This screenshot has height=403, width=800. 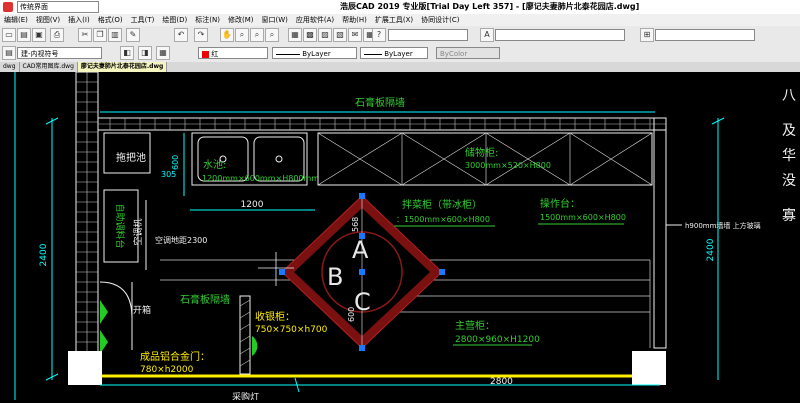 I want to click on print-icon: ⎙, so click(x=57, y=35).